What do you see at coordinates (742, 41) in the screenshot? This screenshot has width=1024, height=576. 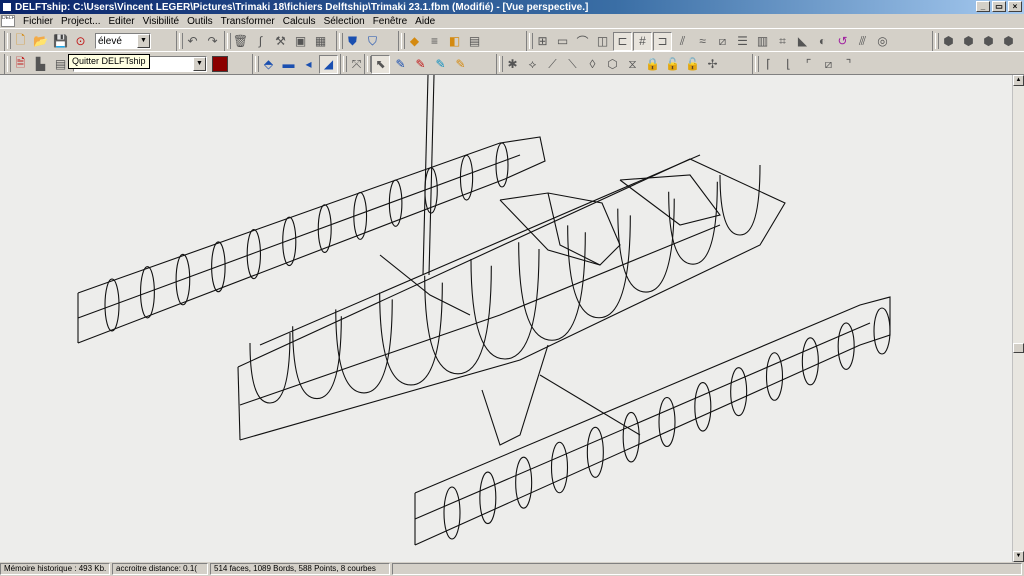 I see `flowlines-button: ☰` at bounding box center [742, 41].